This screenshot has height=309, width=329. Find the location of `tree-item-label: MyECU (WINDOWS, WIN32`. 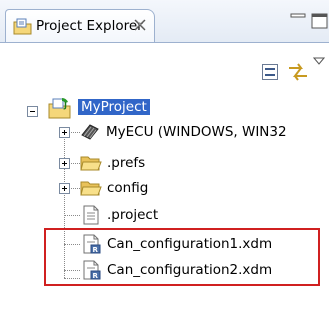

tree-item-label: MyECU (WINDOWS, WIN32 is located at coordinates (196, 132).